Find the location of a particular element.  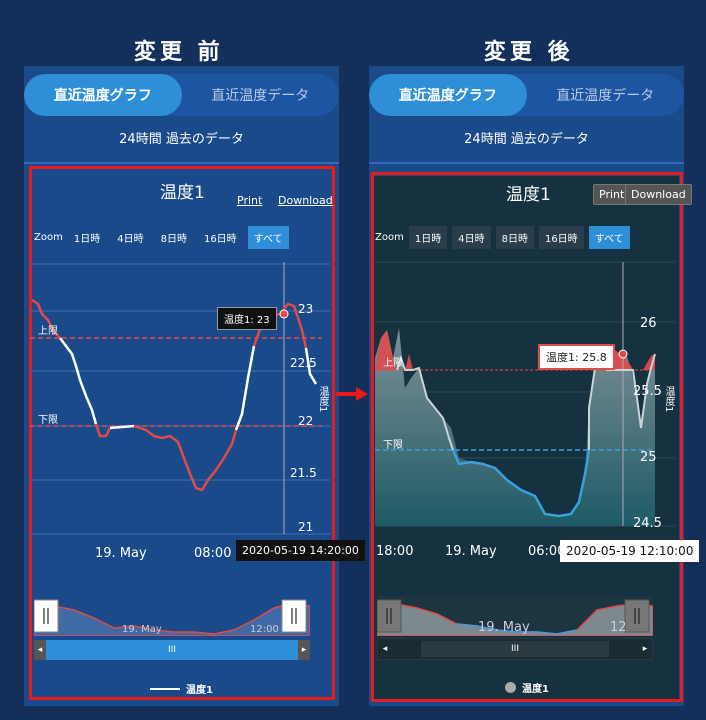

before-tabs: 直近温度グラフ 直近温度データ is located at coordinates (181, 95).